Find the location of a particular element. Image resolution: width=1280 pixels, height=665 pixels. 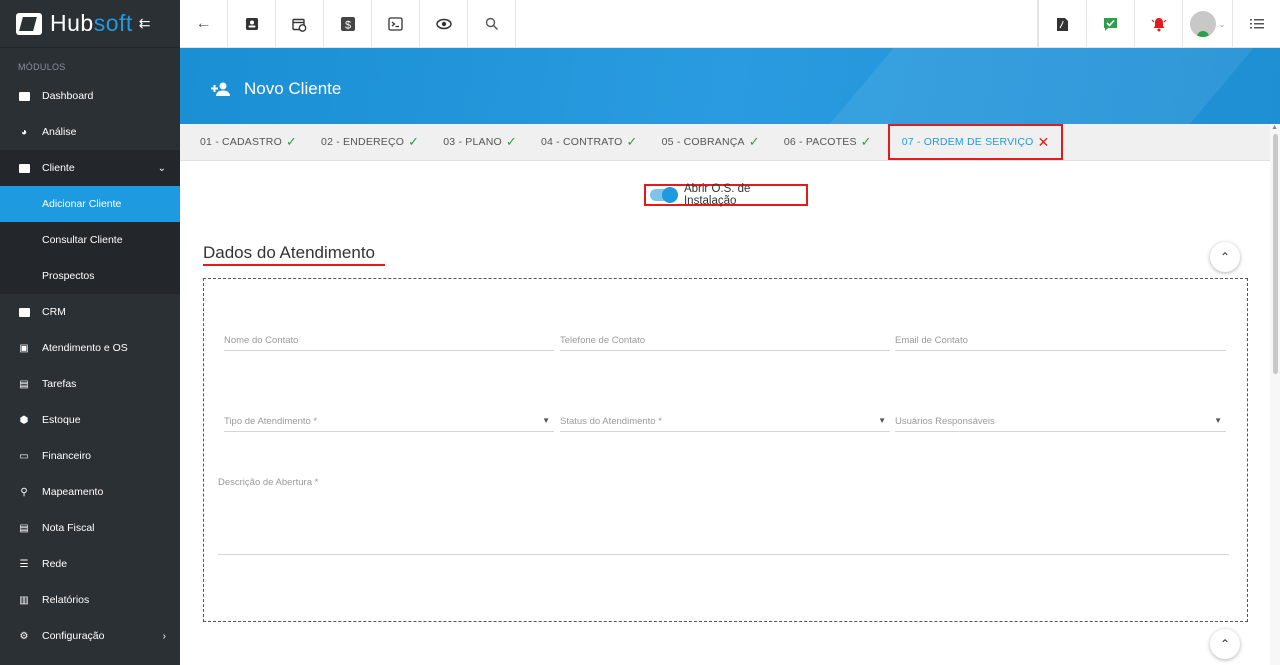

nome-contato-field: Nome do Contato is located at coordinates (389, 343).